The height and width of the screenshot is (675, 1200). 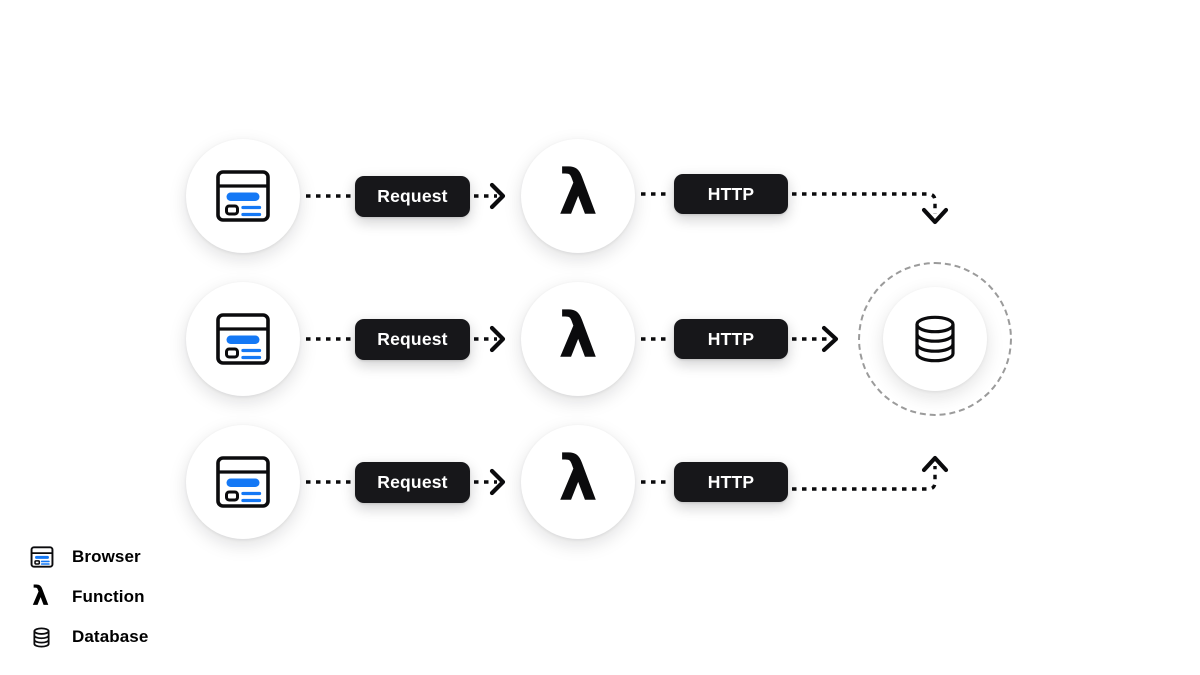 I want to click on request-badge-middle: Request, so click(x=412, y=339).